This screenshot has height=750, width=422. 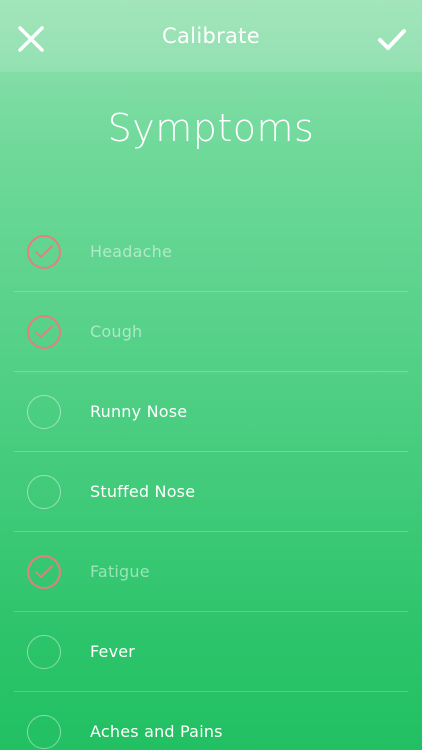 I want to click on symptom-label: Cough, so click(x=116, y=331).